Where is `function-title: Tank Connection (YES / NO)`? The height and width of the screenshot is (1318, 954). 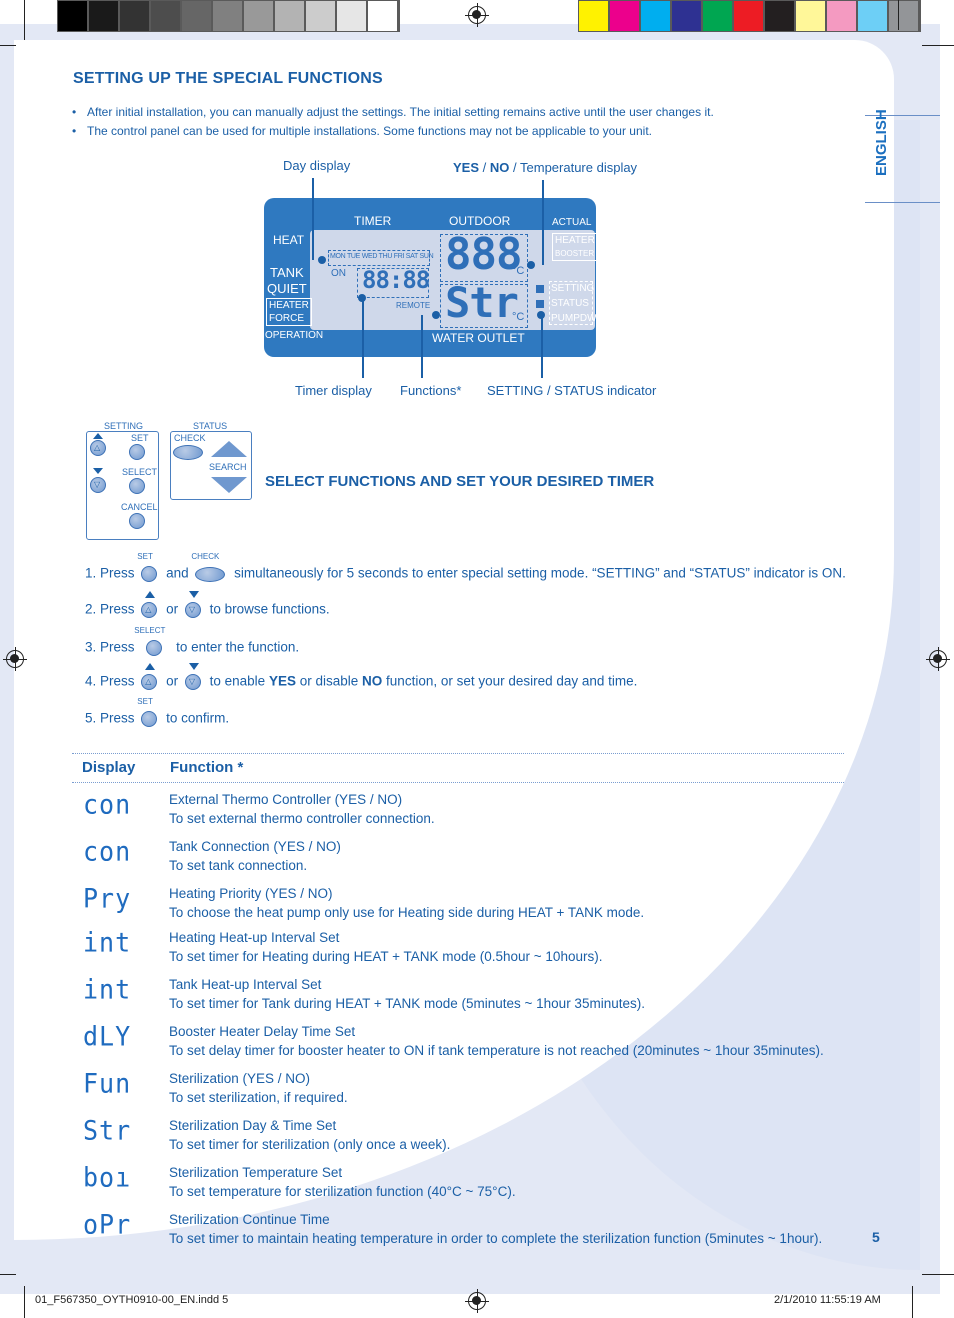
function-title: Tank Connection (YES / NO) is located at coordinates (255, 846).